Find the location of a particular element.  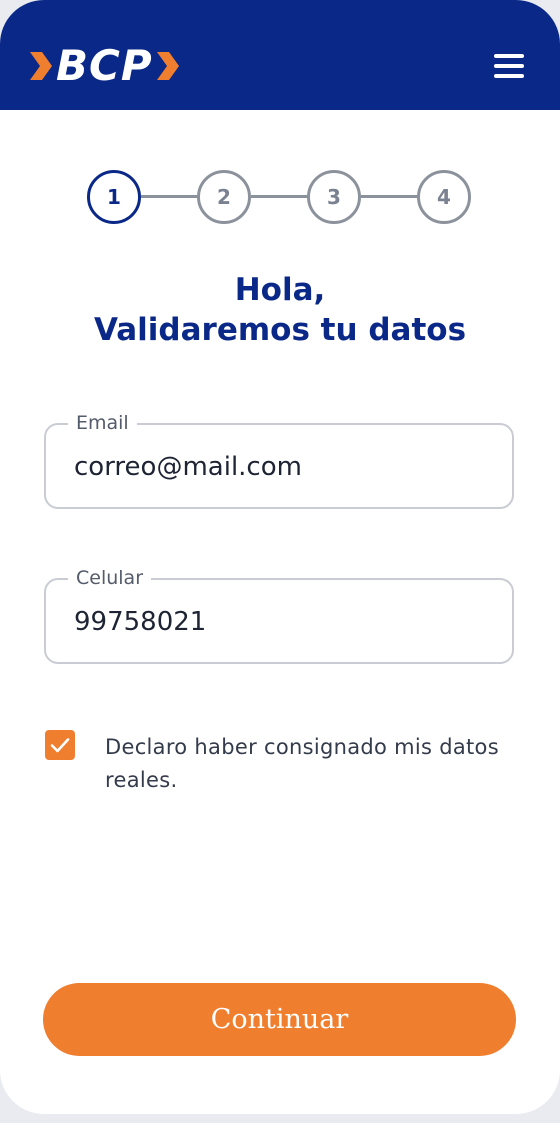

step-2: 2 is located at coordinates (224, 197).